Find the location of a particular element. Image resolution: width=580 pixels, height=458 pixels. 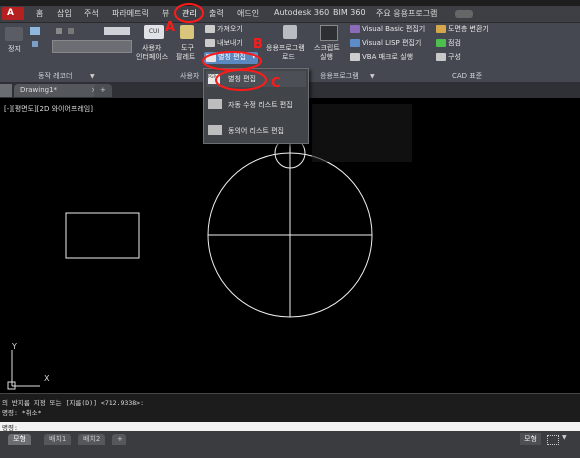

annotation-circle-a is located at coordinates (189, 13).